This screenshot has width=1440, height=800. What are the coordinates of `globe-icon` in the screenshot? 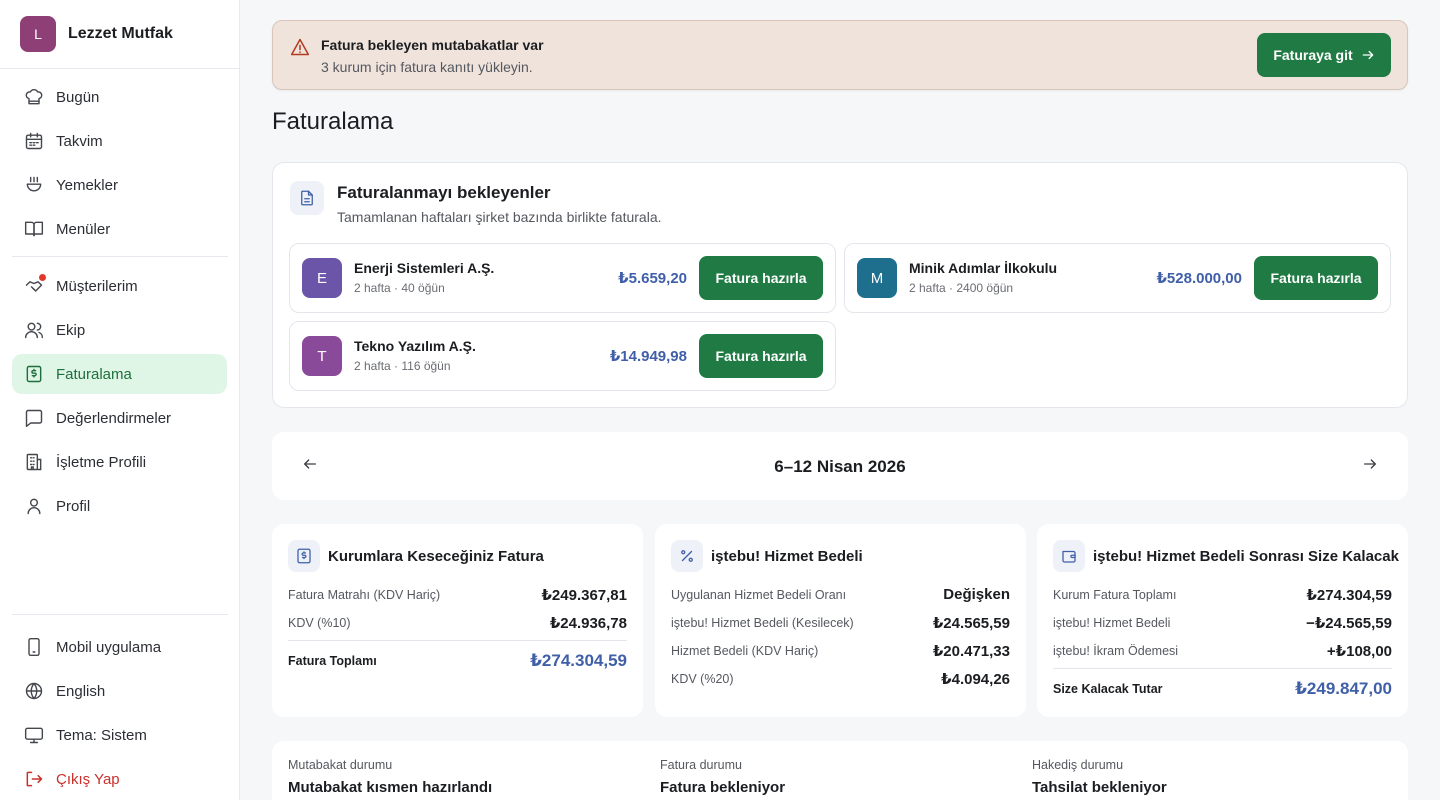 It's located at (34, 691).